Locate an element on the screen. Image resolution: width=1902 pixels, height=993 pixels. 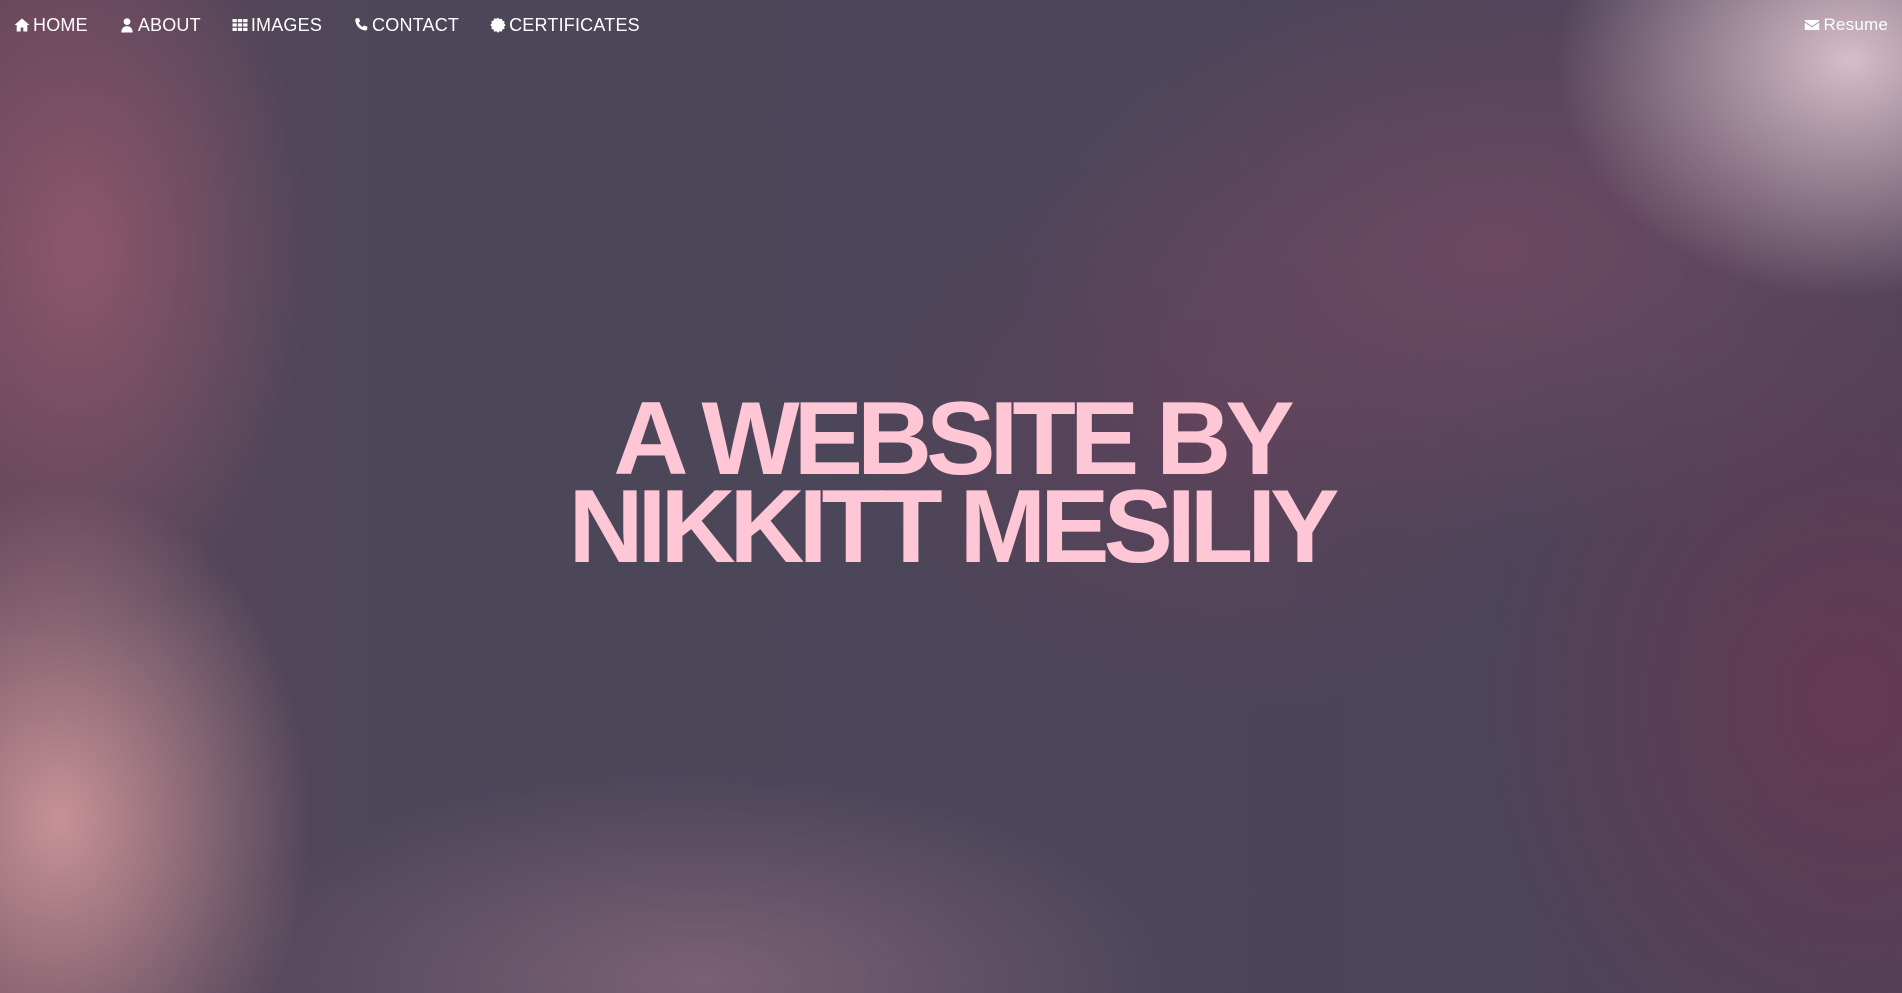
nav-home-link: HOME is located at coordinates (51, 25).